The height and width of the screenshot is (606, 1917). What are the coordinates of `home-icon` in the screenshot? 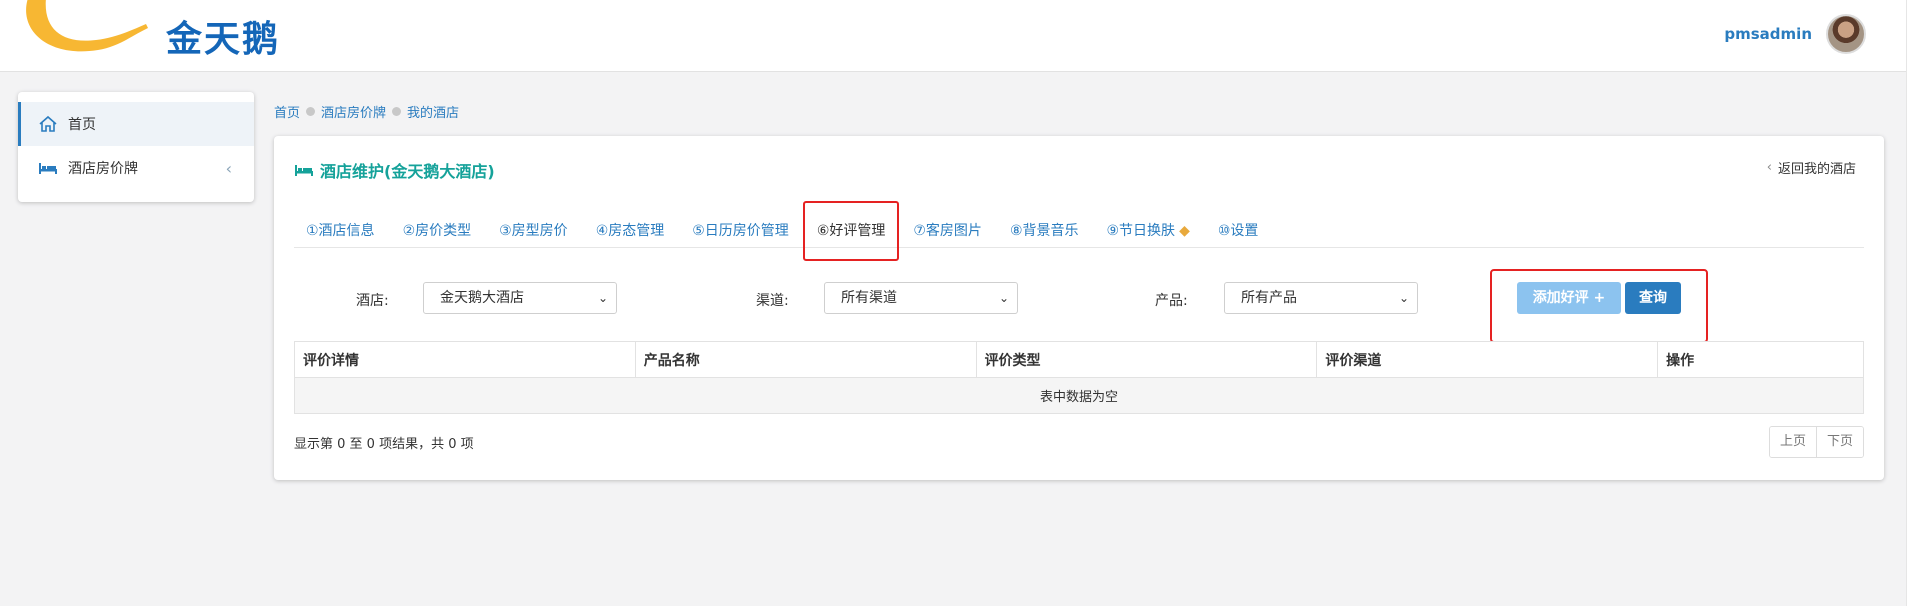 It's located at (48, 123).